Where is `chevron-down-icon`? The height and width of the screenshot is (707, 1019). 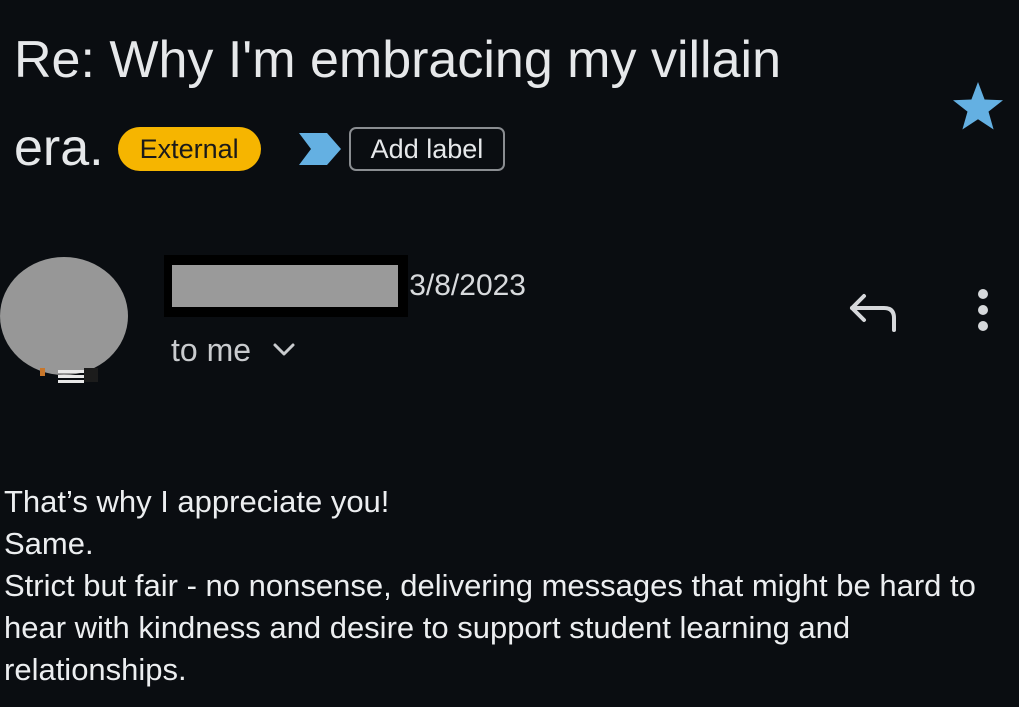 chevron-down-icon is located at coordinates (284, 350).